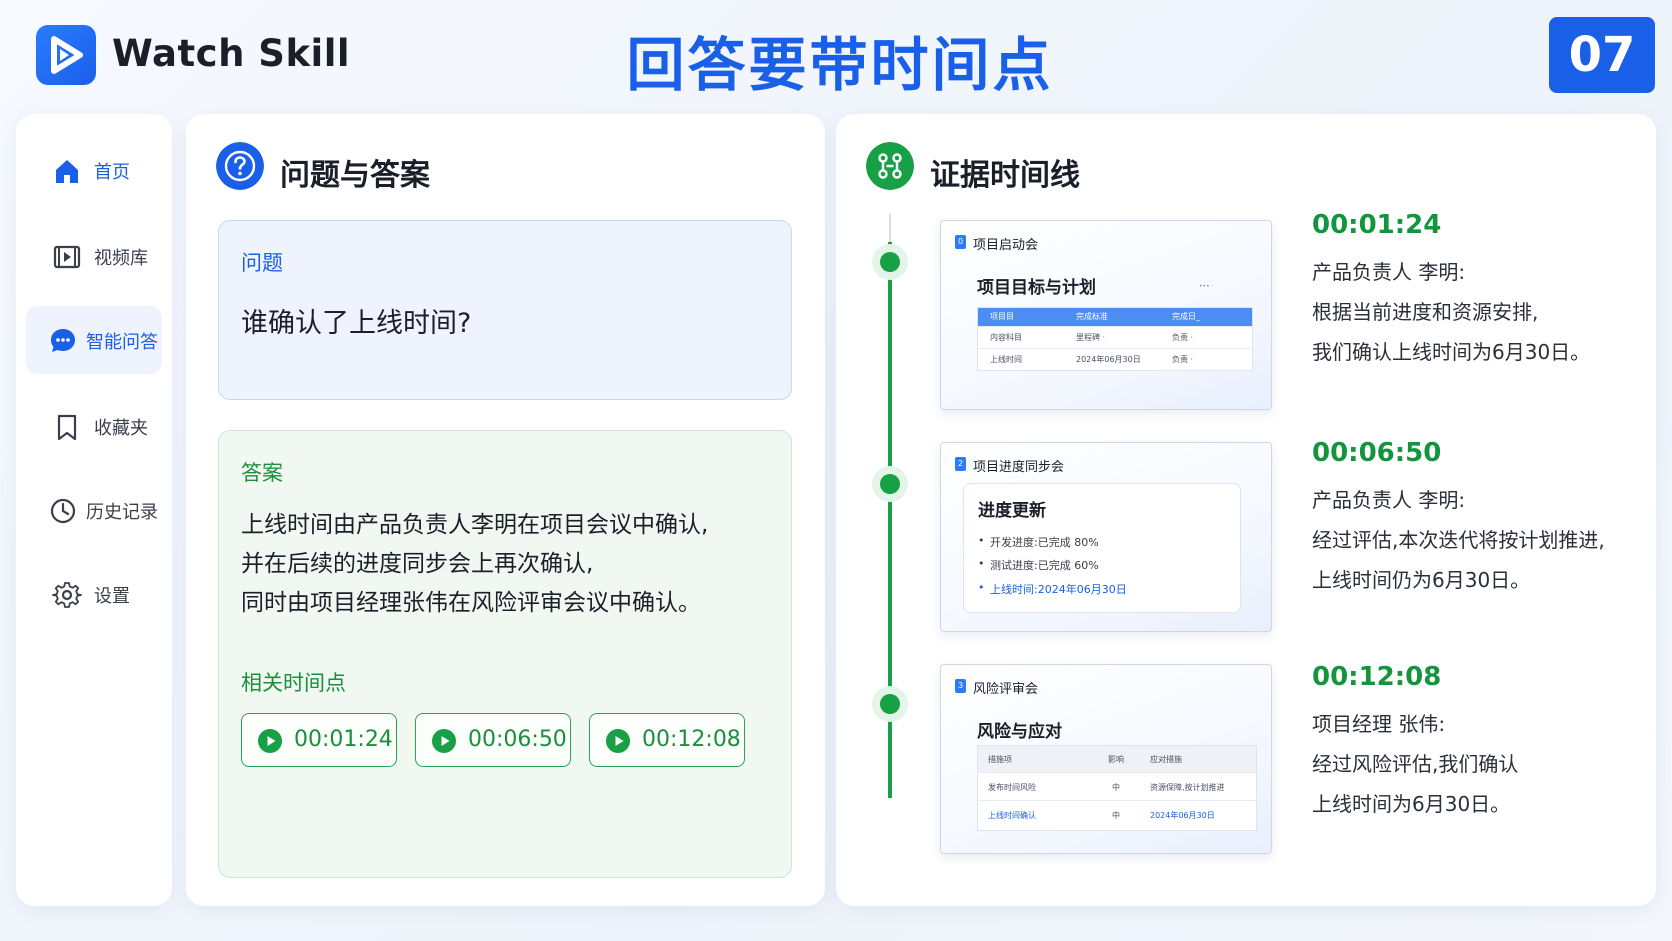 Image resolution: width=1672 pixels, height=941 pixels. What do you see at coordinates (1012, 787) in the screenshot?
I see `table-cell: 发布时间风险` at bounding box center [1012, 787].